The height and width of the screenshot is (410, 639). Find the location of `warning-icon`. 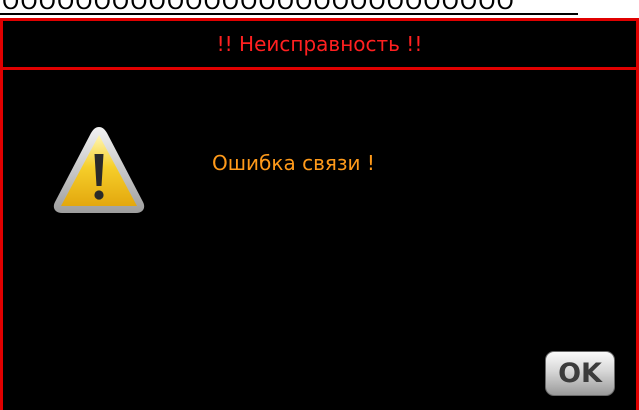

warning-icon is located at coordinates (99, 170).